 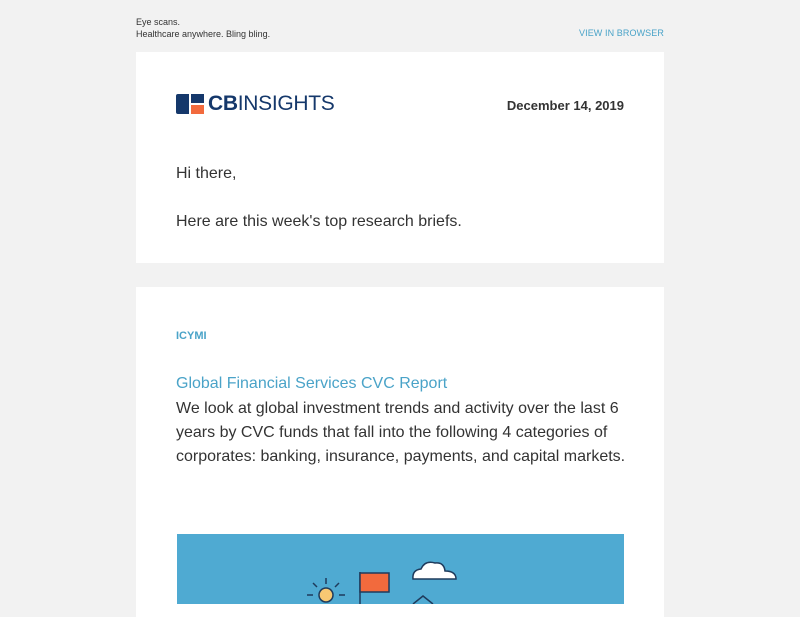 I want to click on sun-icon, so click(x=326, y=590).